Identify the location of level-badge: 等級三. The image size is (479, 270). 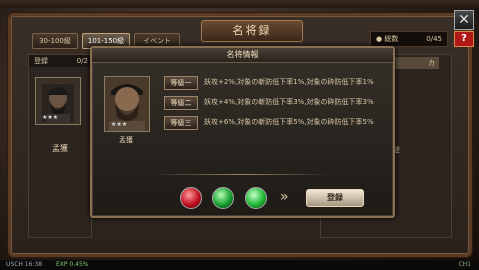
(181, 123).